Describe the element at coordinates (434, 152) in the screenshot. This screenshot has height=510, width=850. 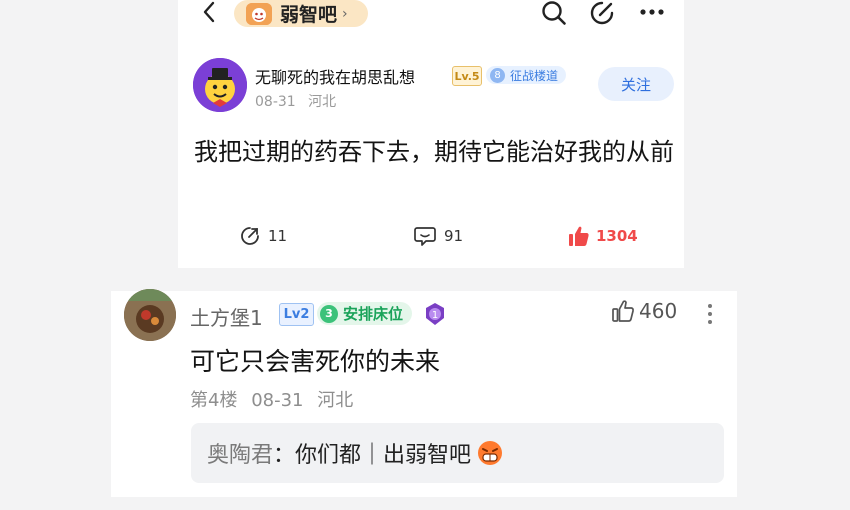
I see `post-text: 我把过期的药吞下去，期待它能治好我的从前` at that location.